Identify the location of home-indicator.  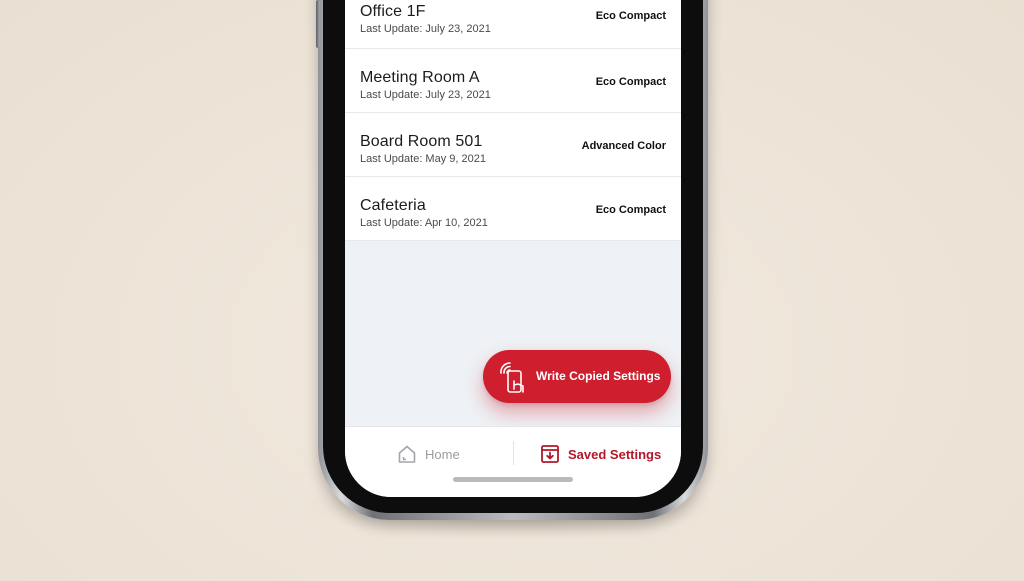
(513, 479).